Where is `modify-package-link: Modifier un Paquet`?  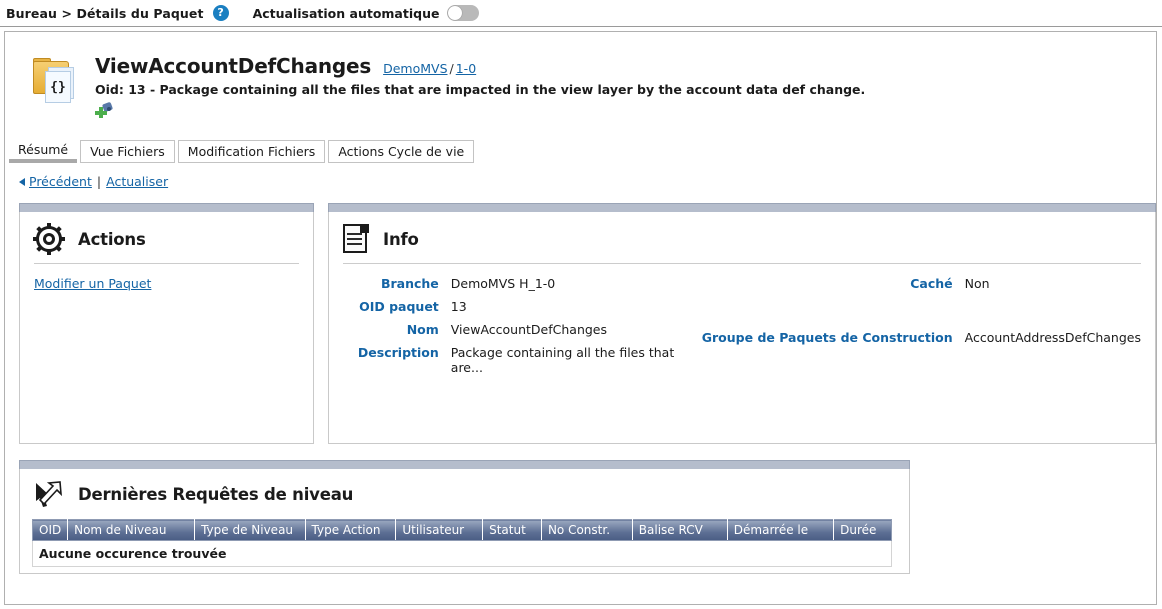 modify-package-link: Modifier un Paquet is located at coordinates (92, 283).